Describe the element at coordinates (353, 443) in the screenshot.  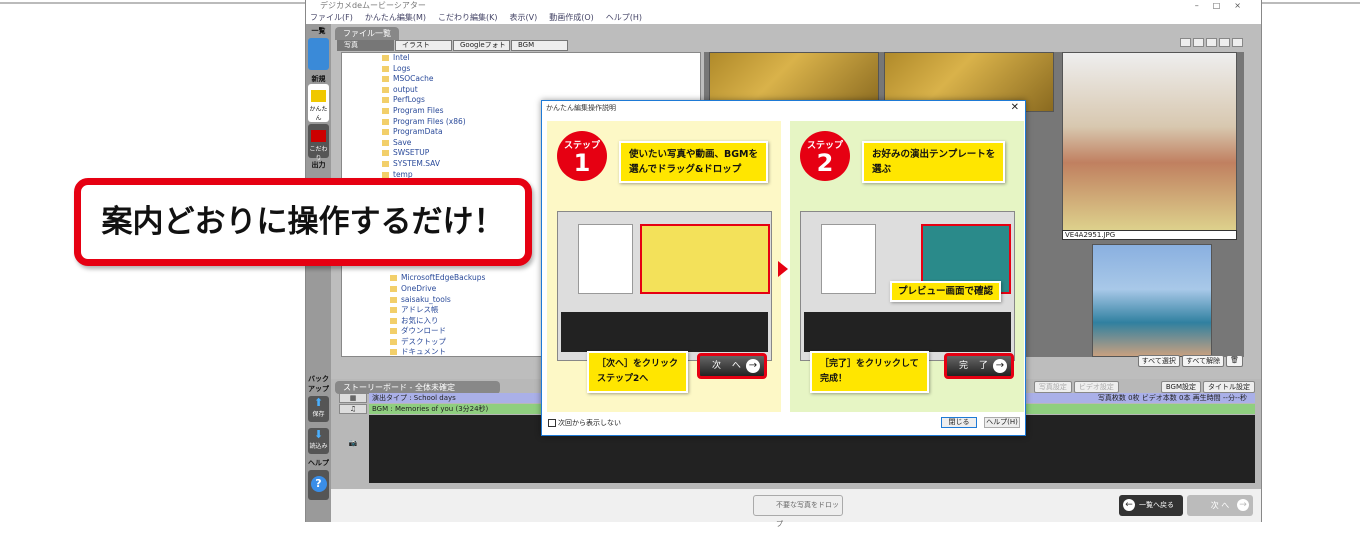
I see `camera-icon: 📷` at that location.